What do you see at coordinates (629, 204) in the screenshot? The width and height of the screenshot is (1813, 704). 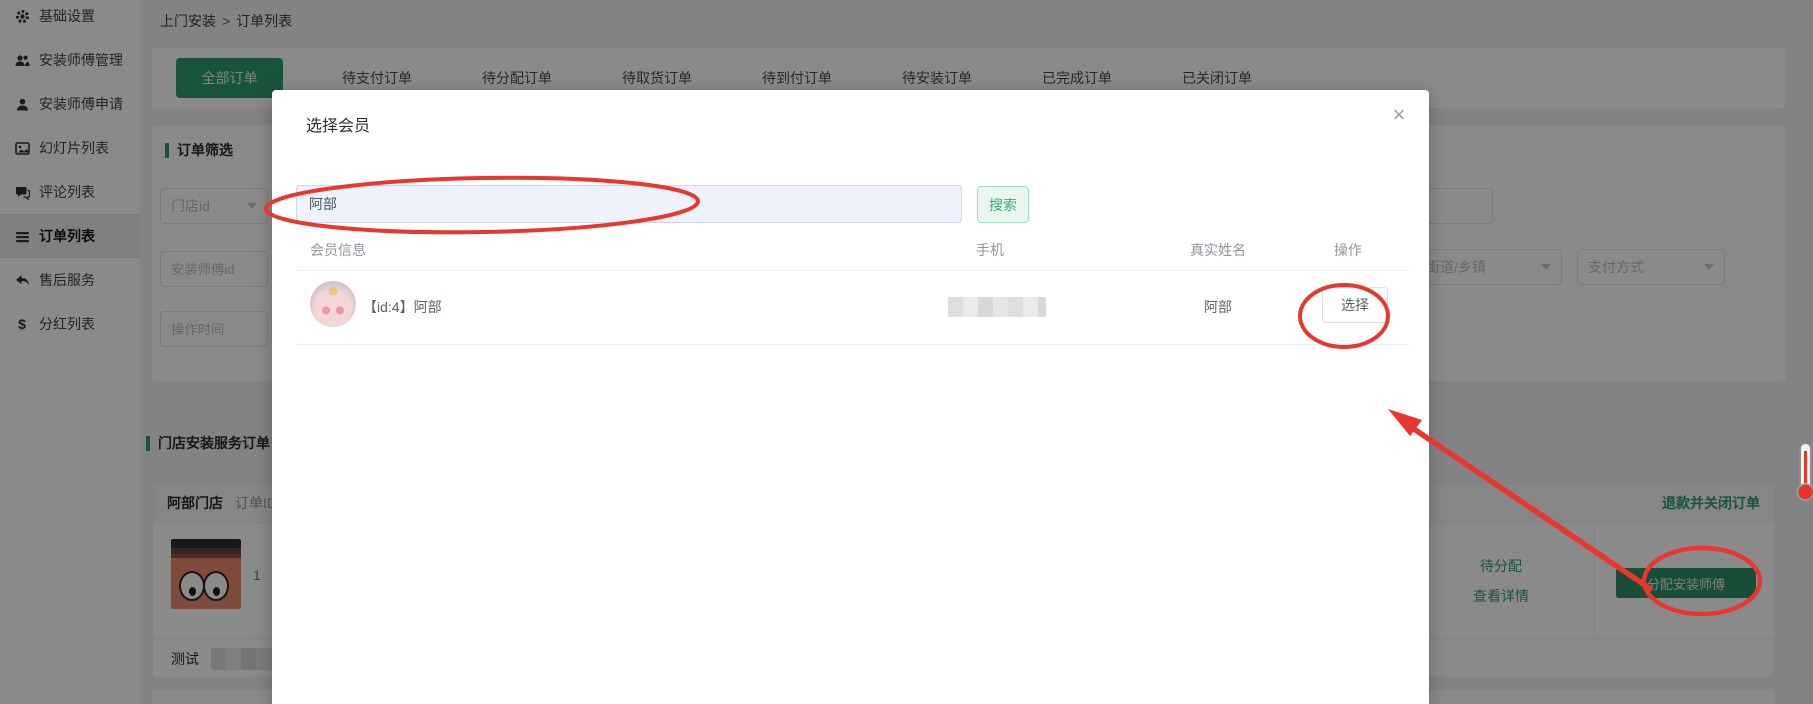 I see `member-search-input` at bounding box center [629, 204].